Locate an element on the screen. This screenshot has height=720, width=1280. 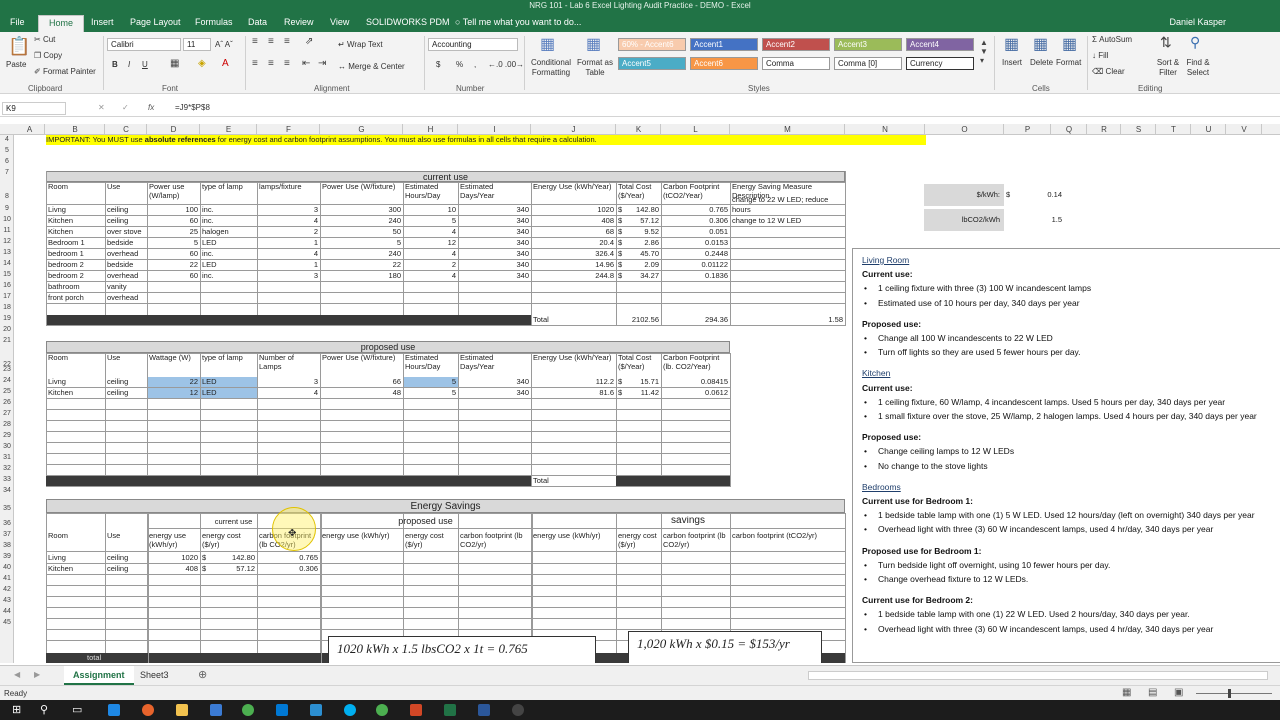
autosum-button: Σ AutoSum is located at coordinates (1112, 39).